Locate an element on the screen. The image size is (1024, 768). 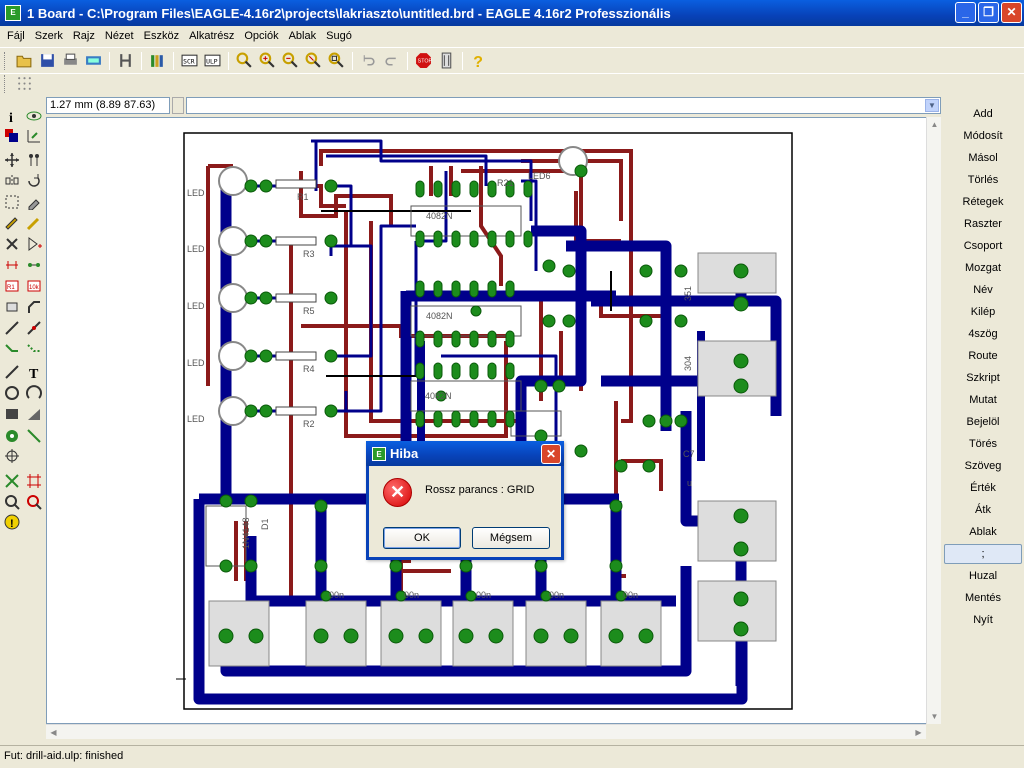
menu-file: Fájl is located at coordinates (16, 36).